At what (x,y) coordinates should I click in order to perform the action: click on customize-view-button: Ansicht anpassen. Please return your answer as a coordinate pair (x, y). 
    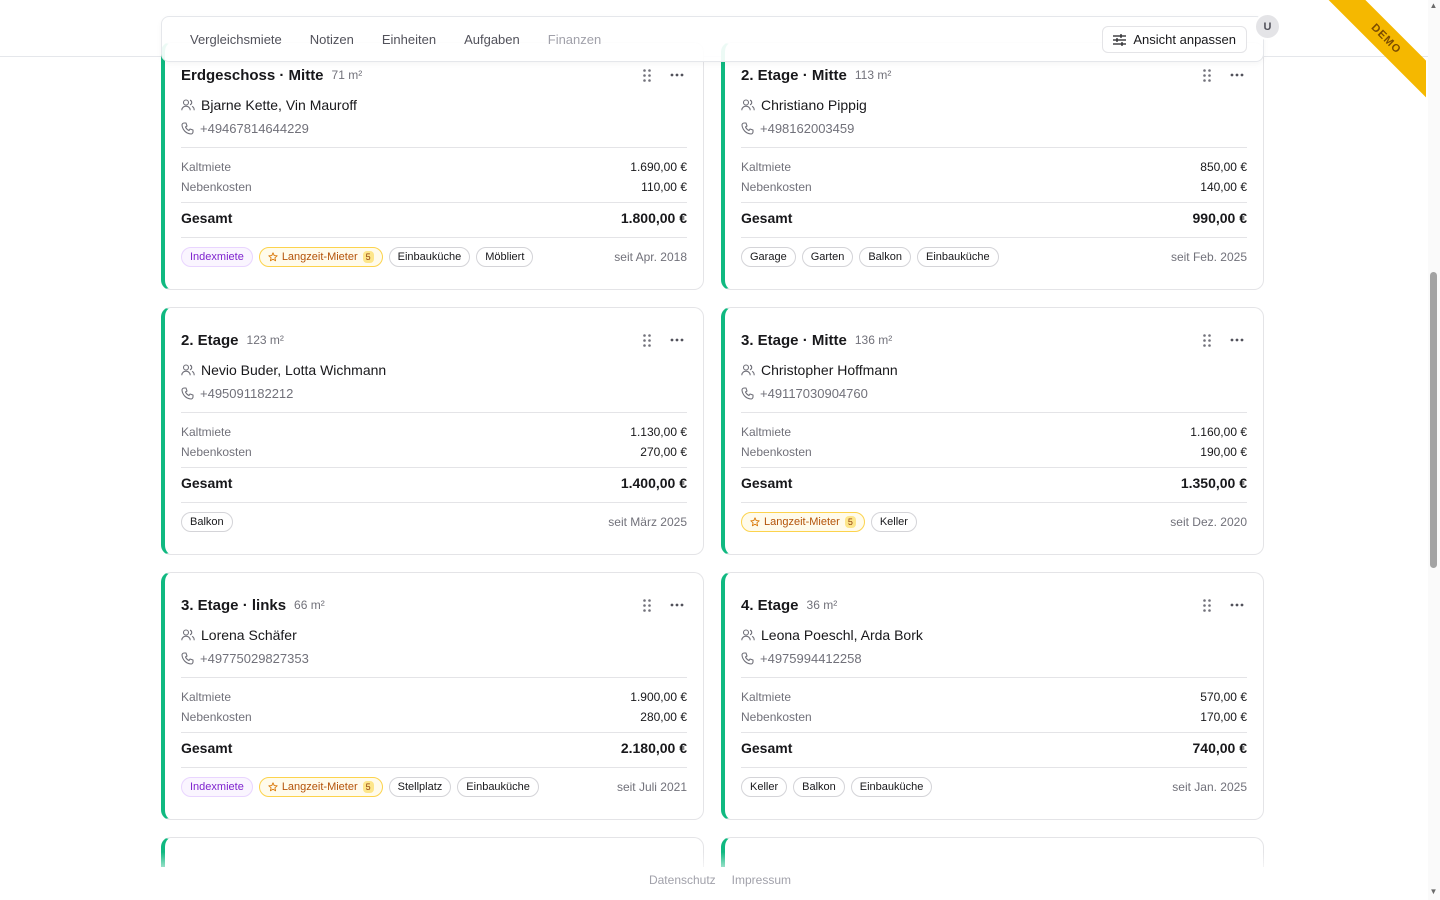
    Looking at the image, I should click on (1174, 39).